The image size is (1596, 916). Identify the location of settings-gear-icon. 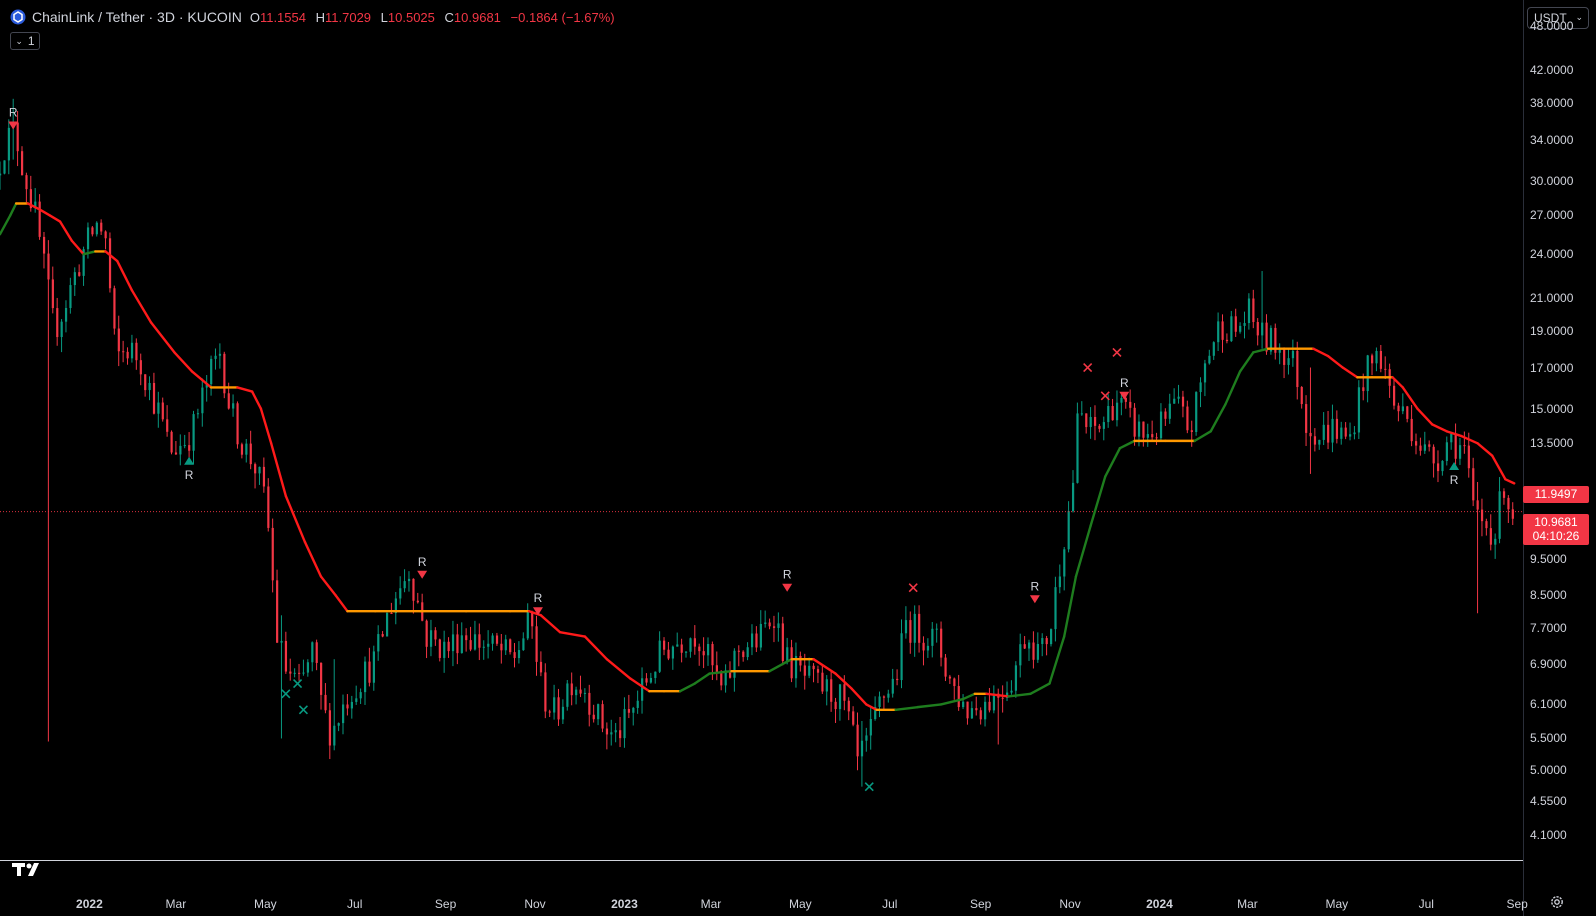
(1557, 902).